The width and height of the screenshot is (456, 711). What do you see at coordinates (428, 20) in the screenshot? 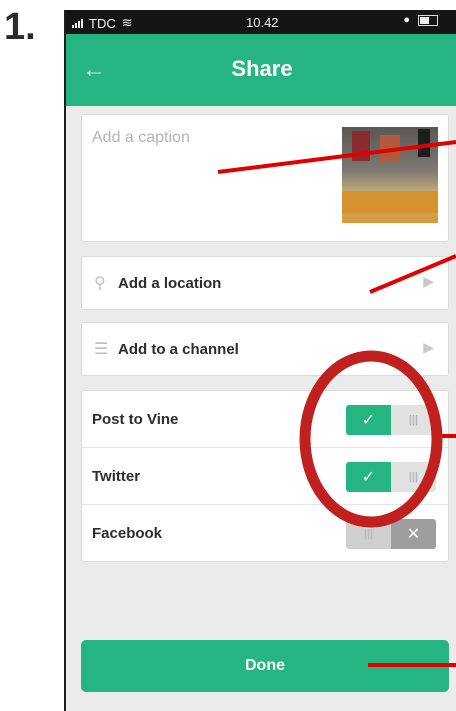
I see `battery-icon` at bounding box center [428, 20].